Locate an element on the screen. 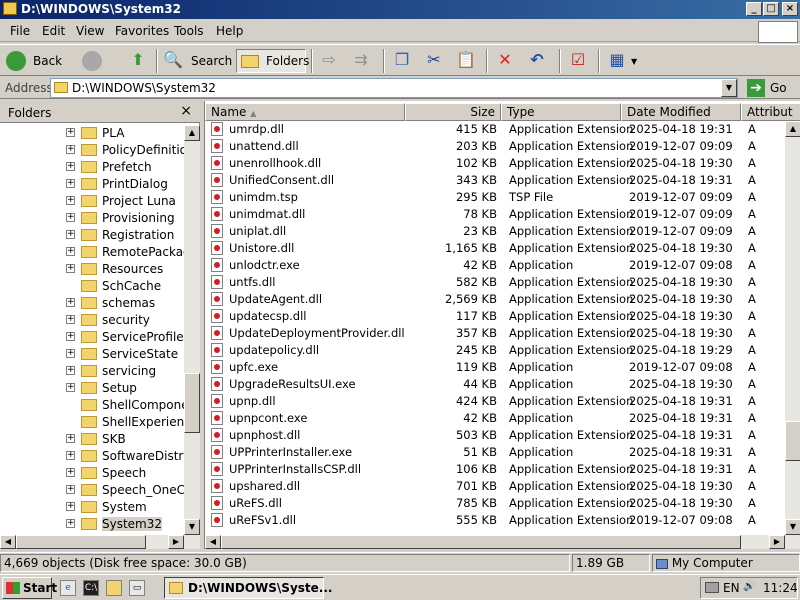  language-indicator: EN is located at coordinates (731, 588).